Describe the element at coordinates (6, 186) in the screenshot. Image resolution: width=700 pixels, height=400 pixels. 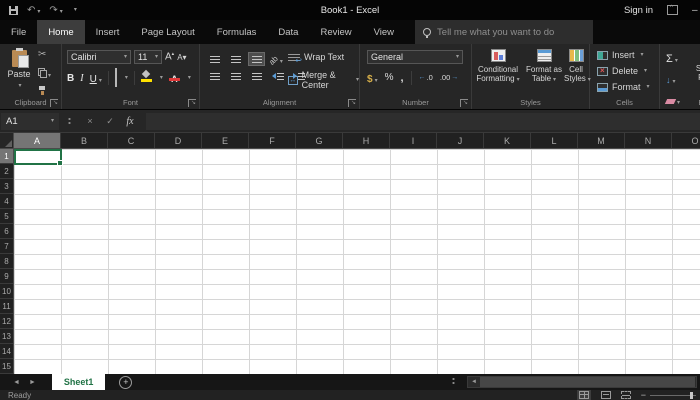
I see `row-header-3: 3` at that location.